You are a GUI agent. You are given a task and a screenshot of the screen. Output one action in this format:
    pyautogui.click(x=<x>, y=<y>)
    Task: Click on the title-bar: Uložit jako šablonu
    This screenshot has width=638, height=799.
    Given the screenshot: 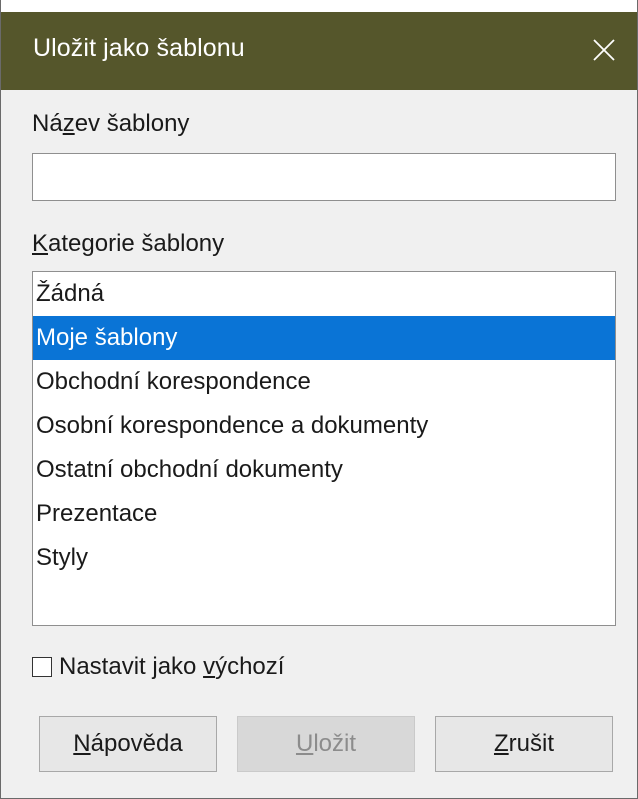 What is the action you would take?
    pyautogui.click(x=319, y=51)
    